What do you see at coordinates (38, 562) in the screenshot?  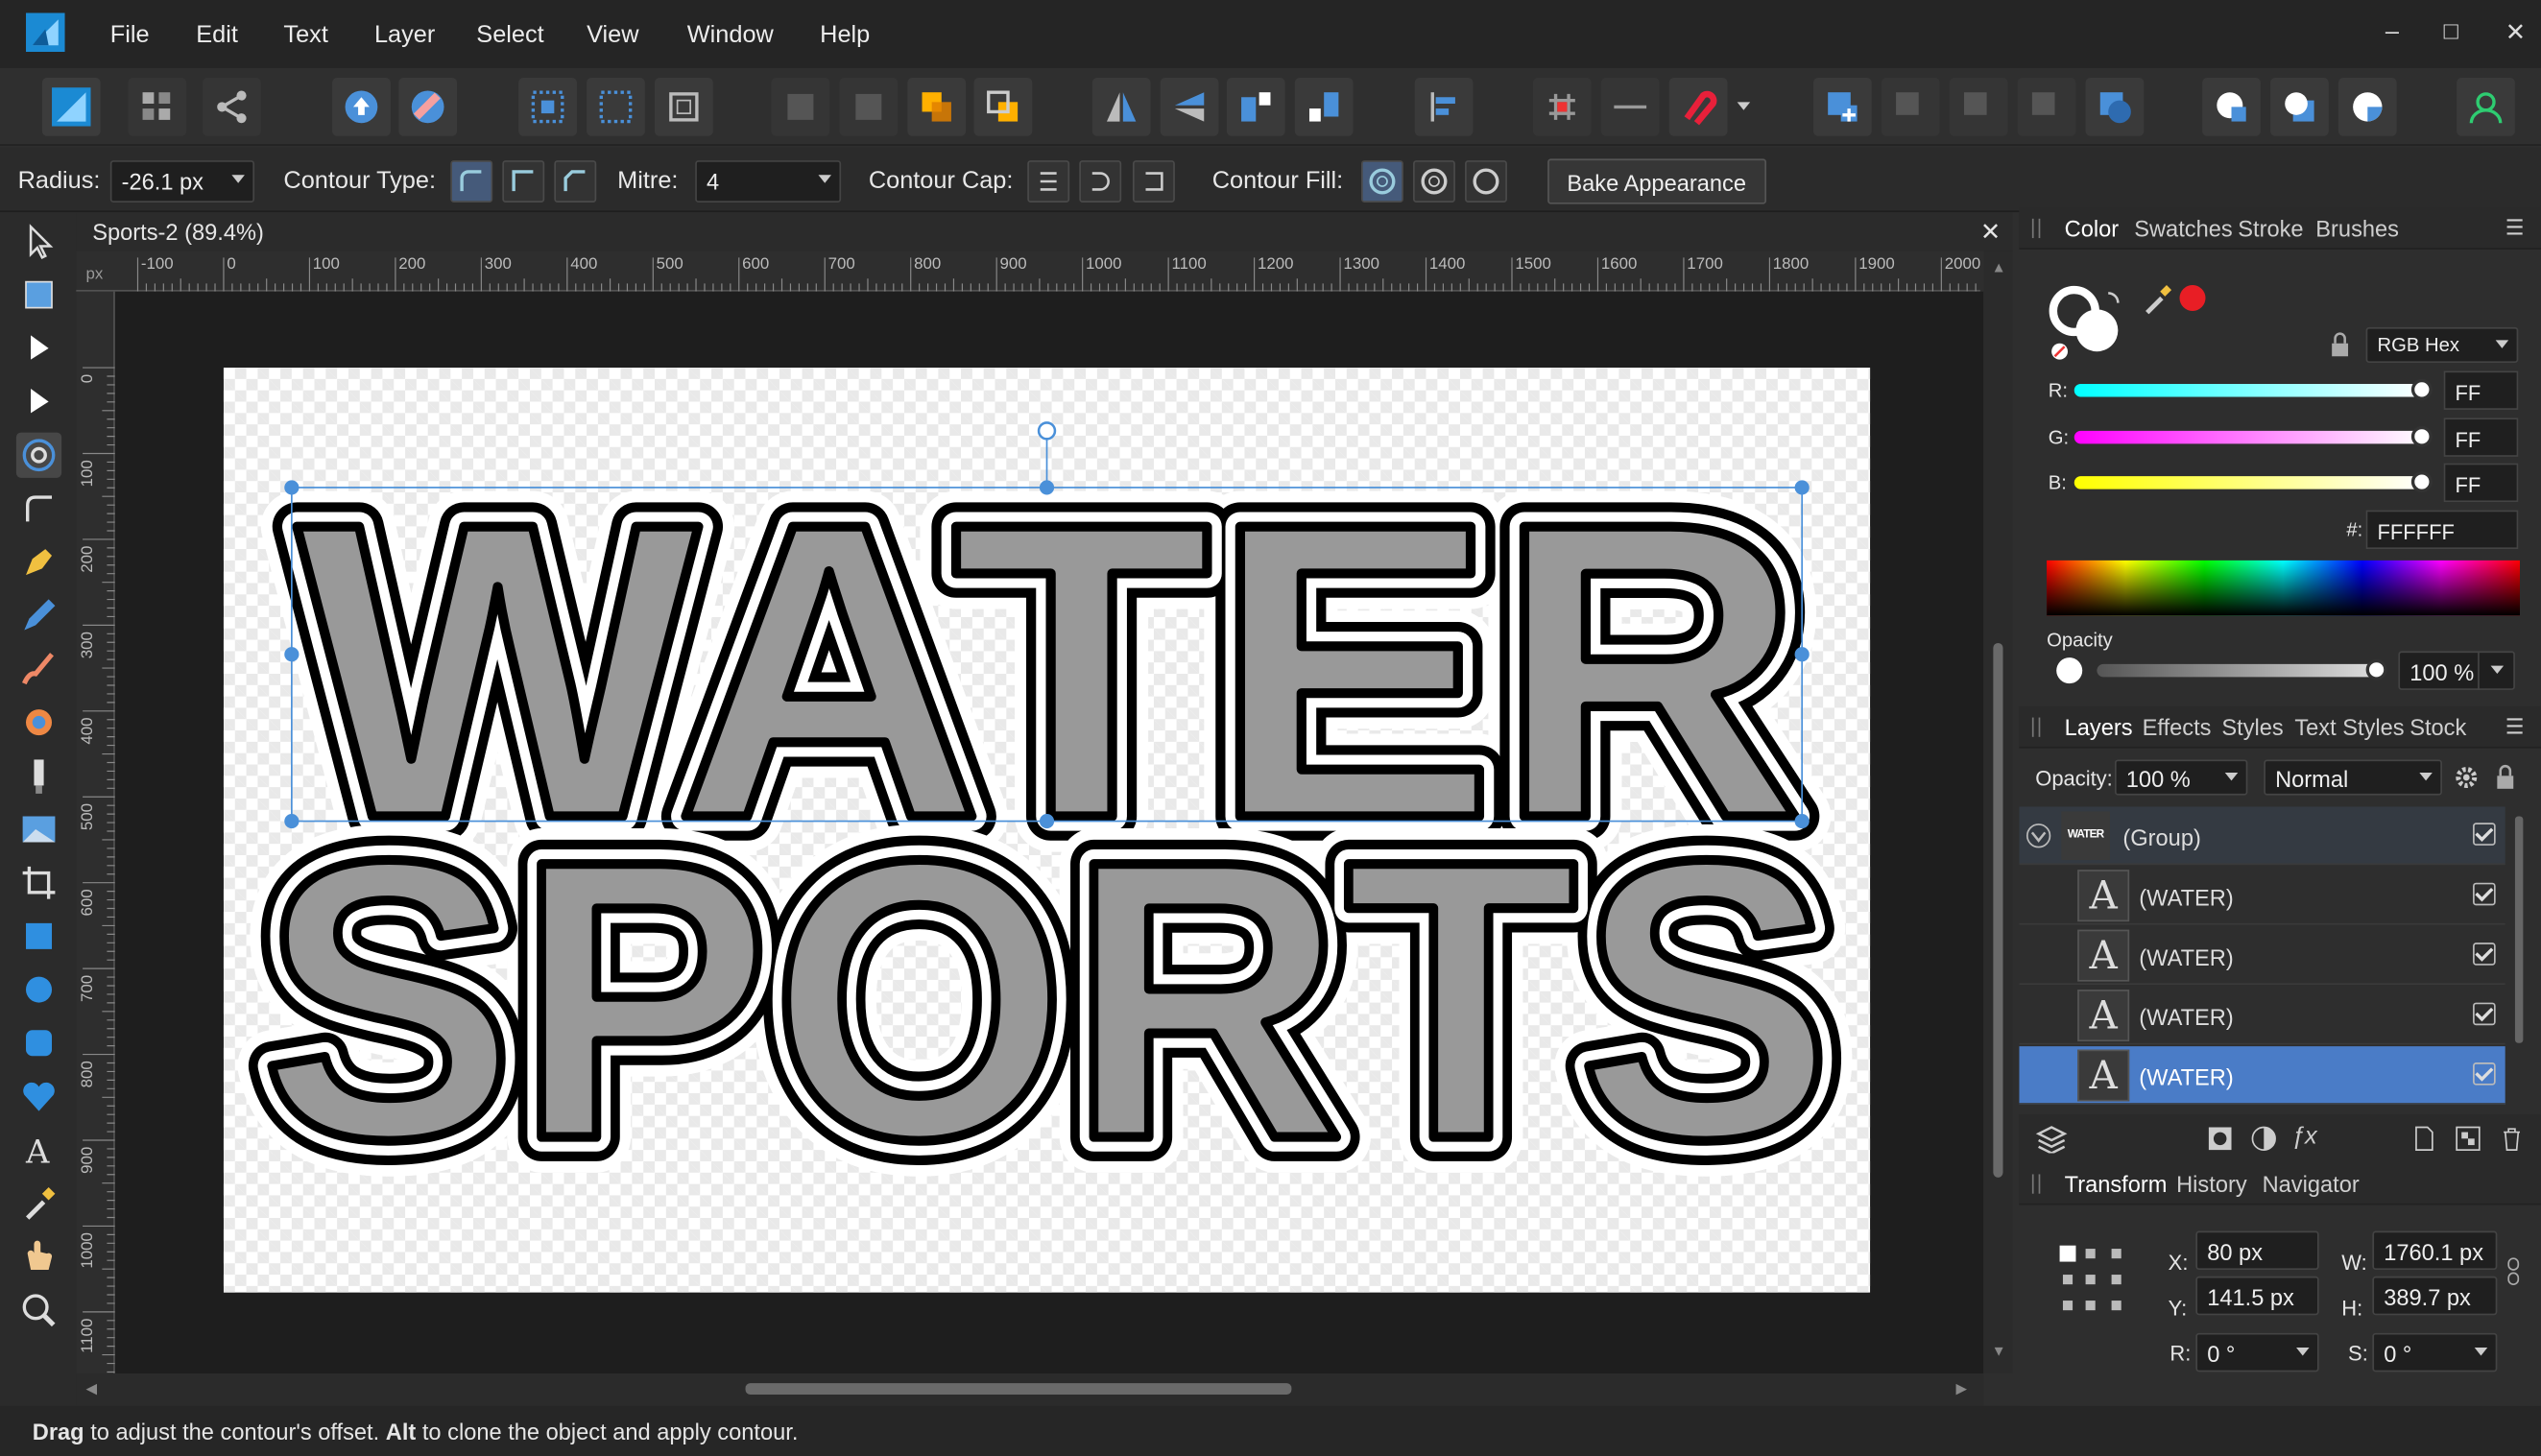 I see `pen-tool-icon` at bounding box center [38, 562].